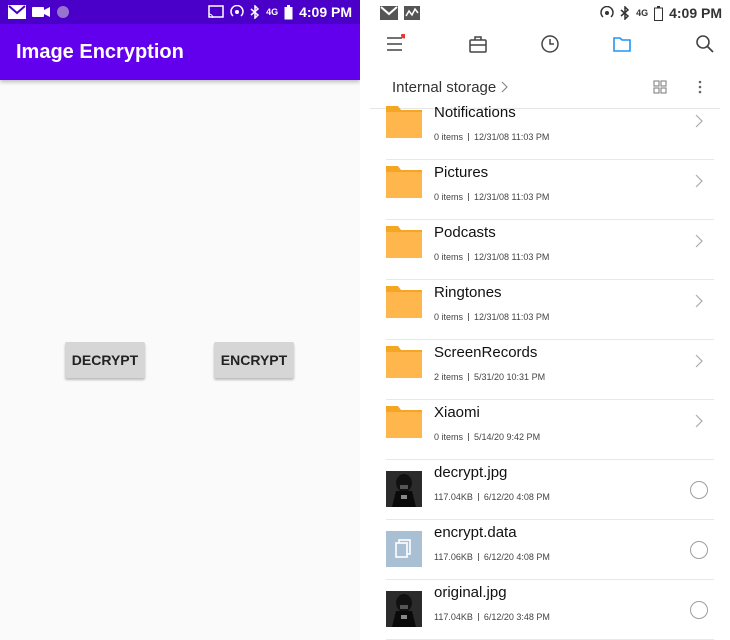 The image size is (730, 640). What do you see at coordinates (100, 52) in the screenshot?
I see `app-title: Image Encryption` at bounding box center [100, 52].